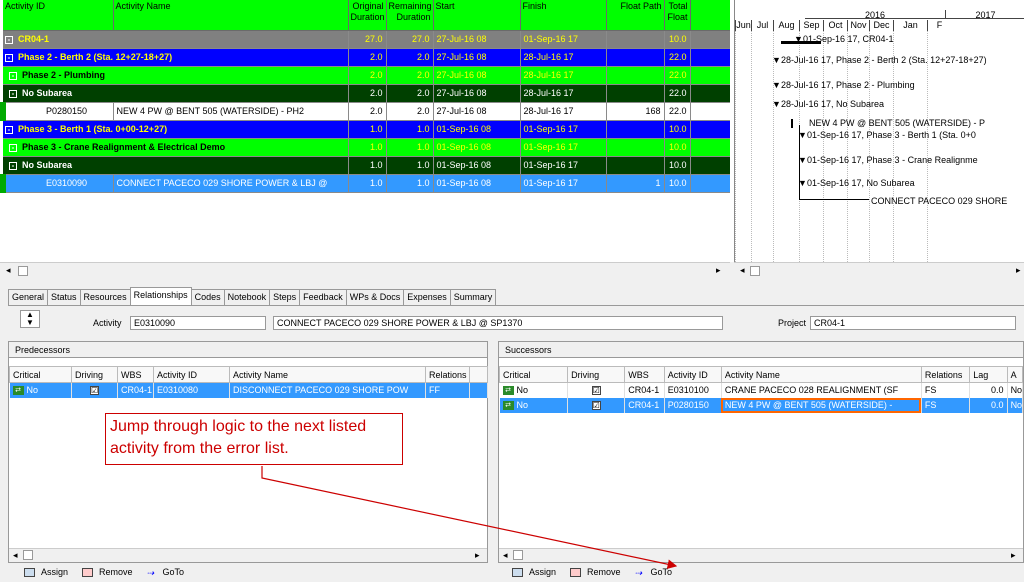 The height and width of the screenshot is (582, 1024). What do you see at coordinates (751, 146) in the screenshot?
I see `gantt-gridline` at bounding box center [751, 146].